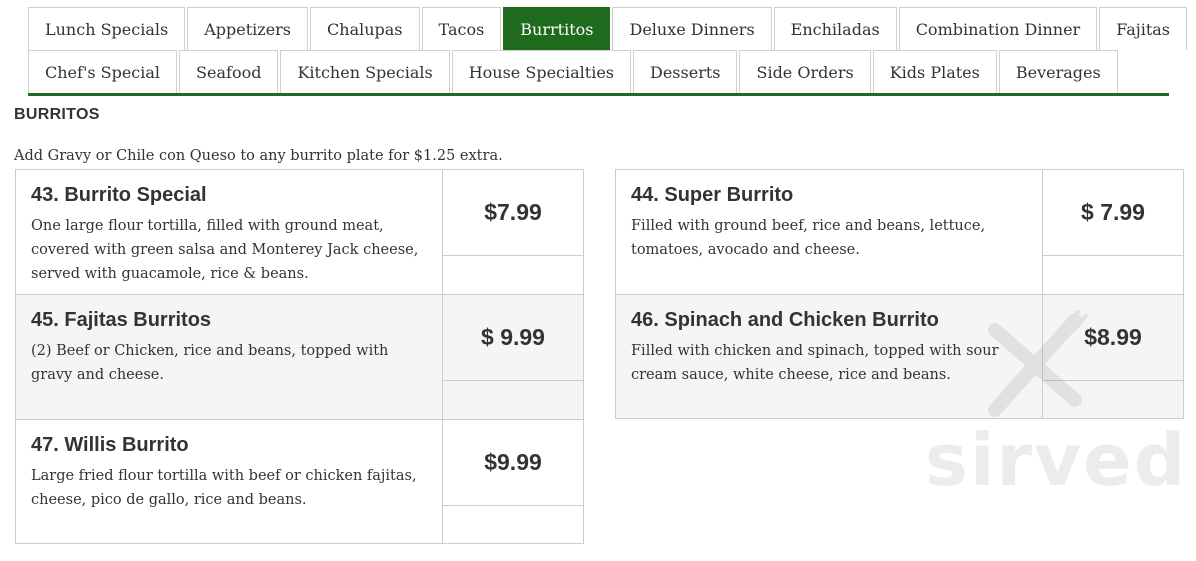 This screenshot has height=561, width=1196. I want to click on item-price: $7.99, so click(513, 213).